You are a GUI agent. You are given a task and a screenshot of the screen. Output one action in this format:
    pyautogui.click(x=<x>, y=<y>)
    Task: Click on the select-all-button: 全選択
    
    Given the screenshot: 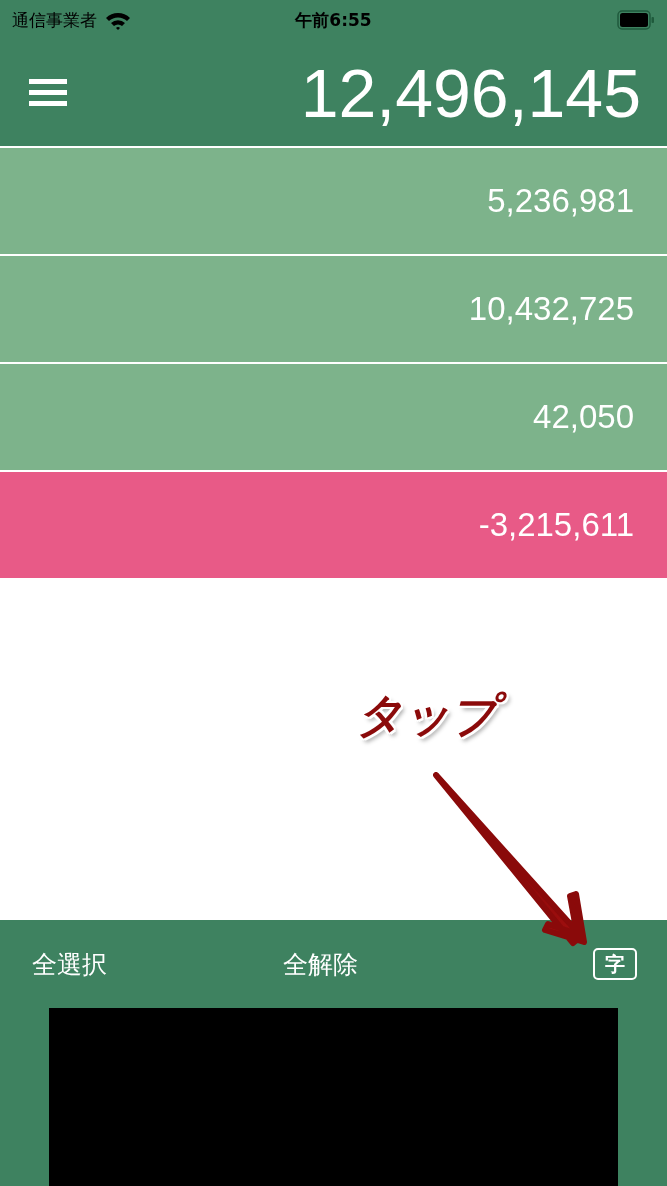 What is the action you would take?
    pyautogui.click(x=69, y=964)
    